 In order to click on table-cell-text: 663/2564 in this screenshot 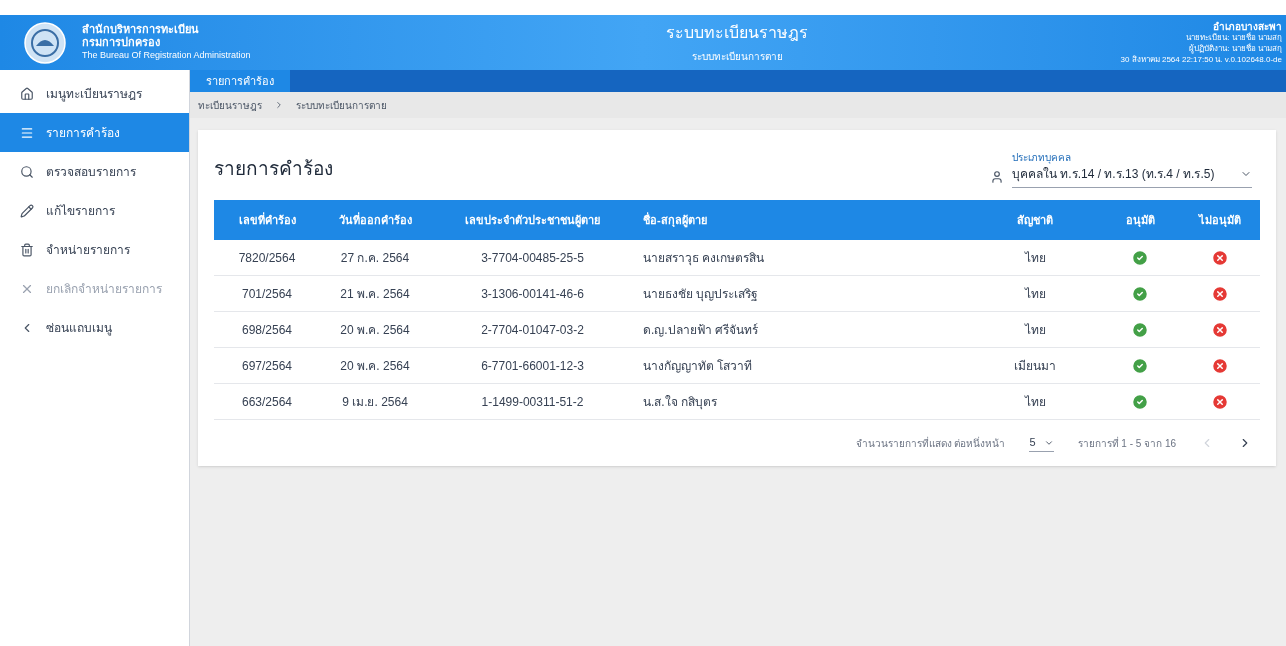, I will do `click(267, 402)`.